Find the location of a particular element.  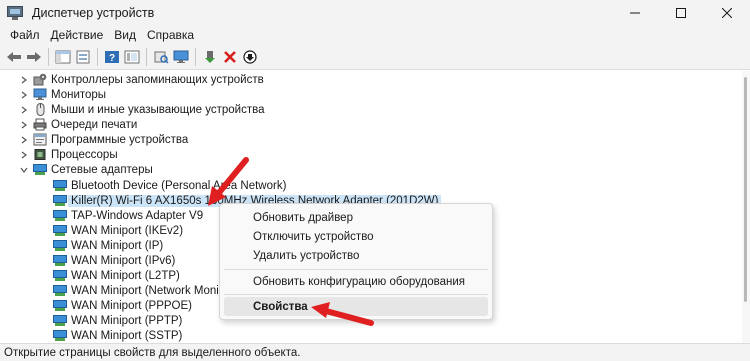

context-menu-disable-device: Отключить устройство is located at coordinates (356, 236).